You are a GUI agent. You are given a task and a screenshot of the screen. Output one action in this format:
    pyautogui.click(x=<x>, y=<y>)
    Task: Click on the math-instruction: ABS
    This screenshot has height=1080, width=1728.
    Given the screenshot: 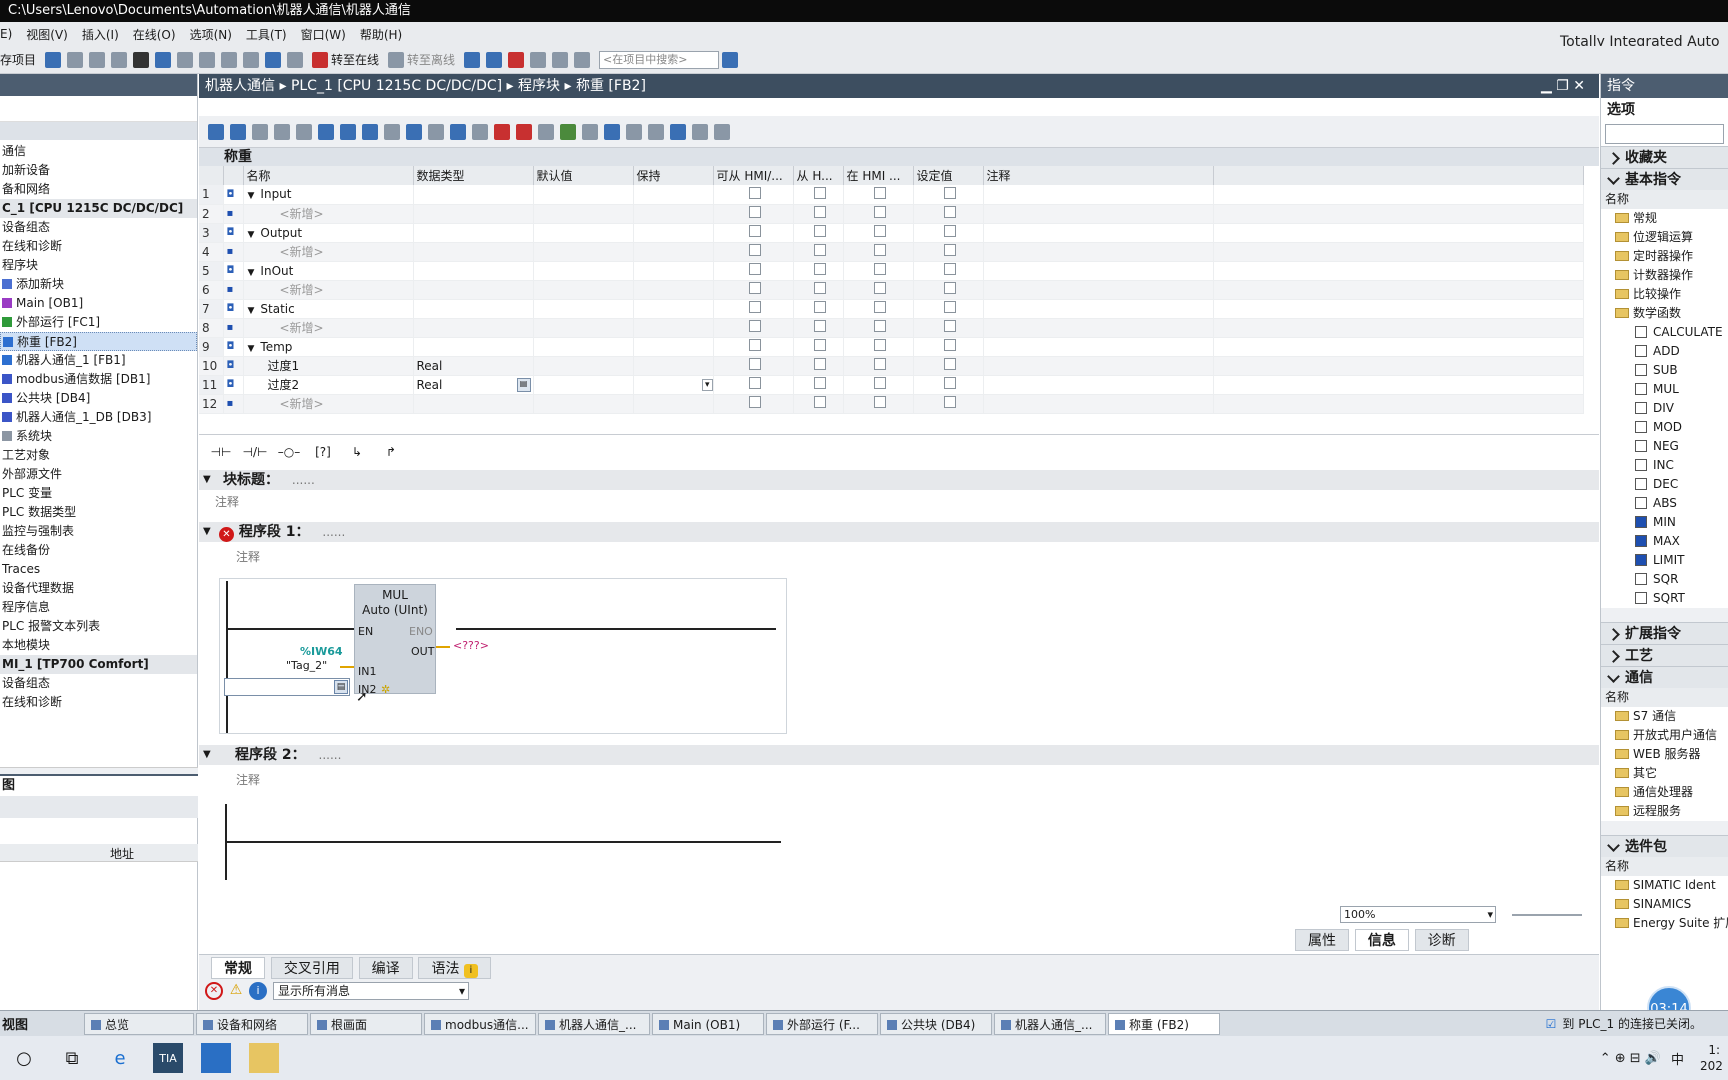 What is the action you would take?
    pyautogui.click(x=1664, y=503)
    